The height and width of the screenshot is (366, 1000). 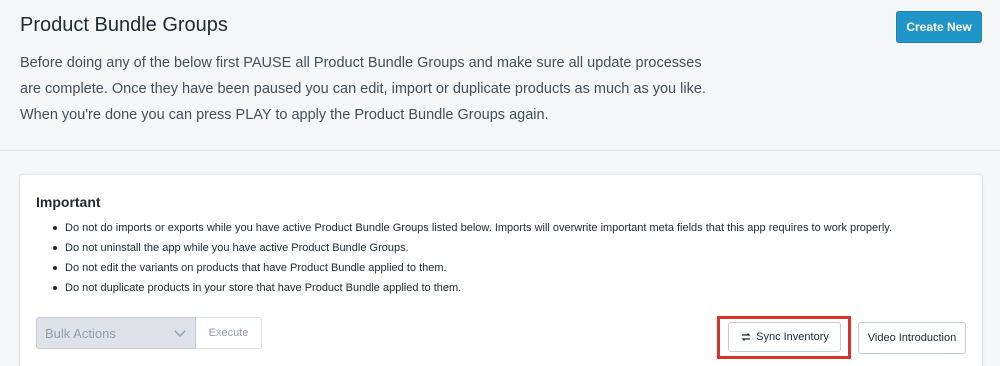 What do you see at coordinates (68, 202) in the screenshot?
I see `important-title: Important` at bounding box center [68, 202].